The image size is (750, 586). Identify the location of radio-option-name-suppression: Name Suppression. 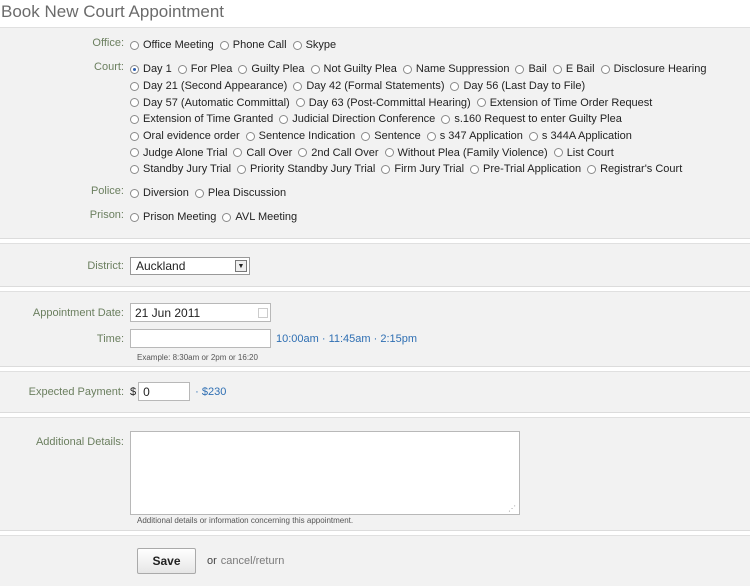
(455, 69).